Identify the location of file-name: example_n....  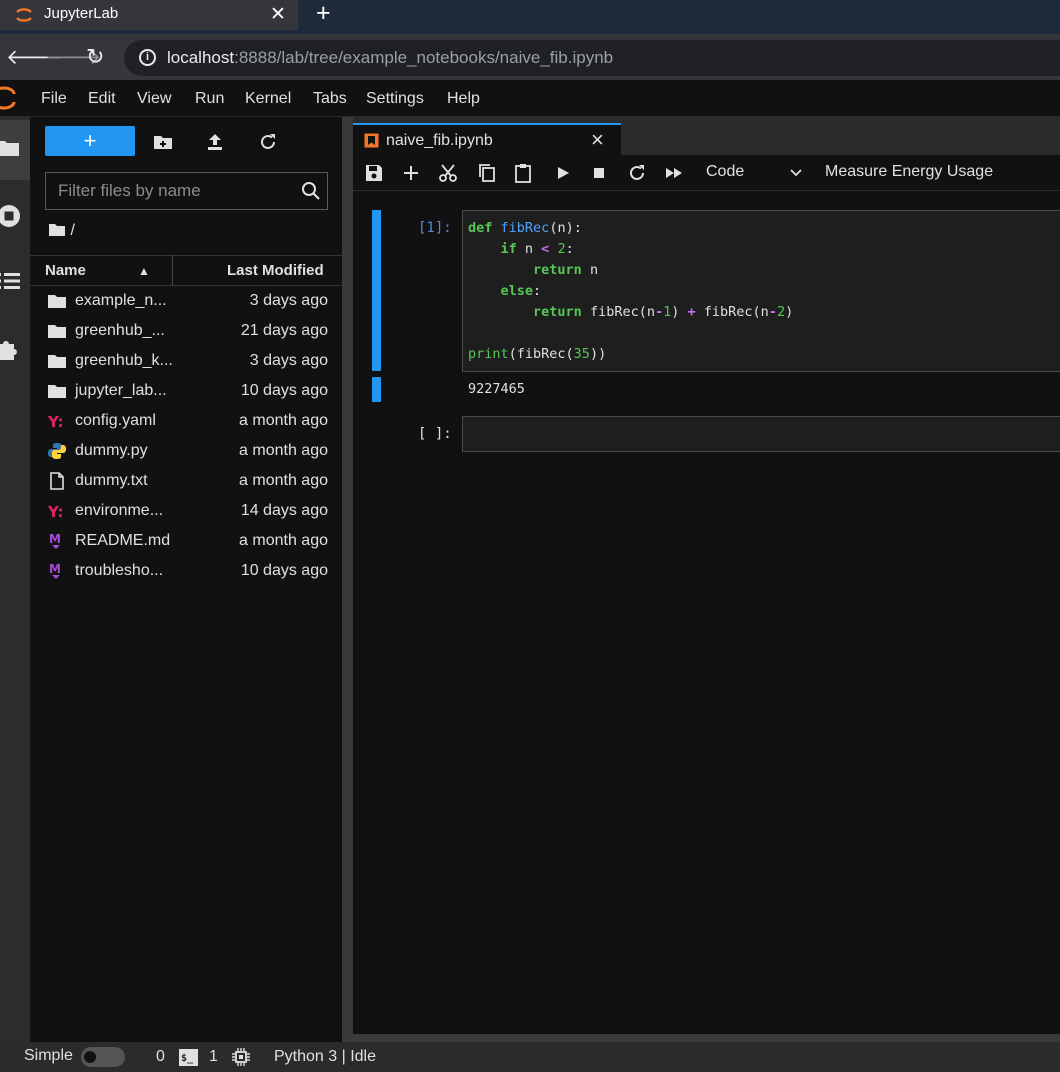
(121, 300).